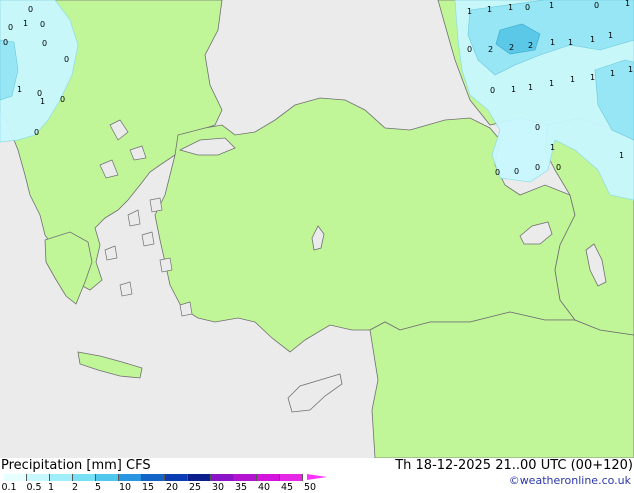 The image size is (634, 493). I want to click on legend-arrow, so click(317, 477).